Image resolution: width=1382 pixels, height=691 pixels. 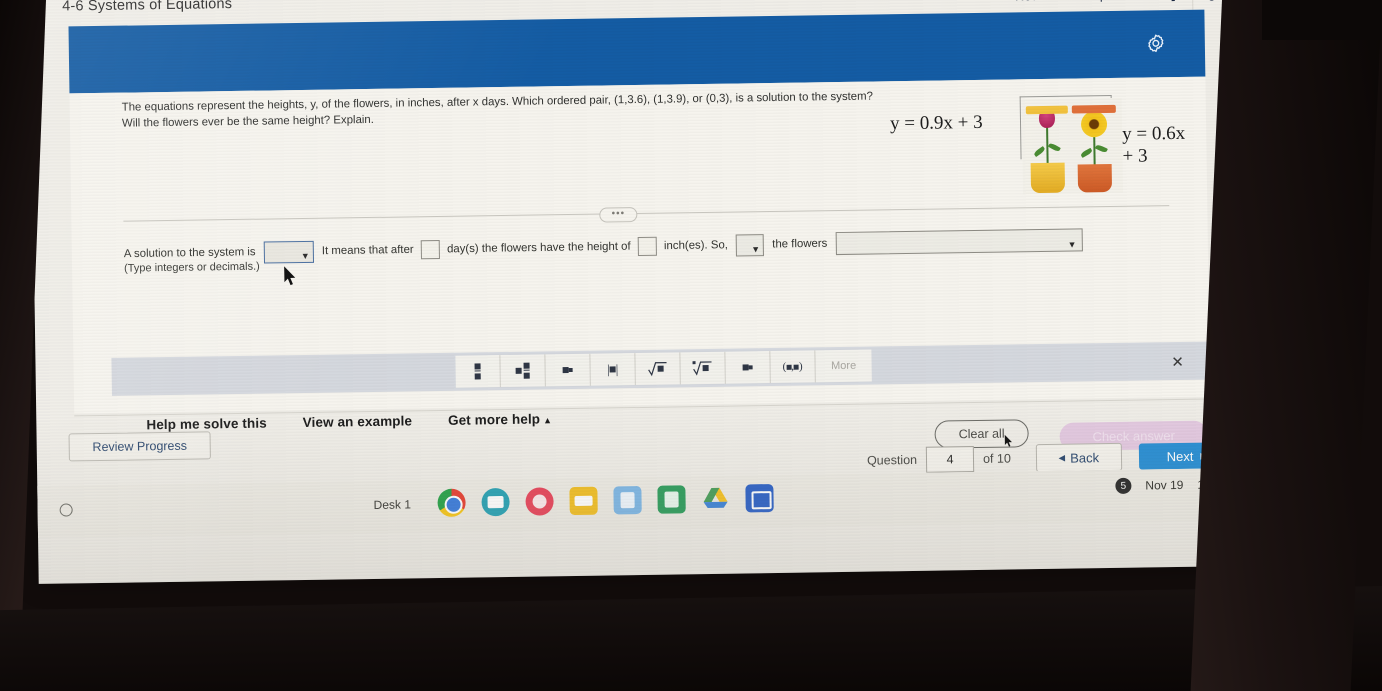 What do you see at coordinates (1062, 457) in the screenshot?
I see `back-arrow-icon: ◂` at bounding box center [1062, 457].